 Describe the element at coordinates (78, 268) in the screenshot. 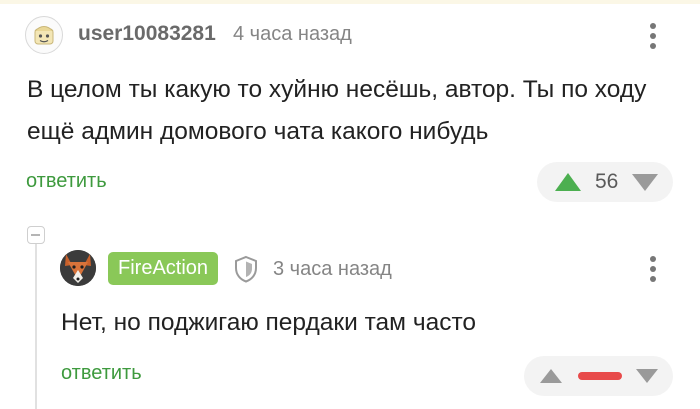

I see `fox-avatar-icon` at that location.